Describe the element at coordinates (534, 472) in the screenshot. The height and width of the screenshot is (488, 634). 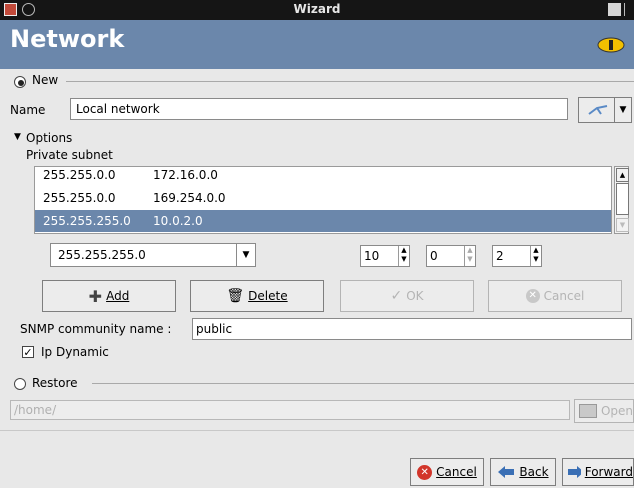
I see `back-button-label: Back` at that location.